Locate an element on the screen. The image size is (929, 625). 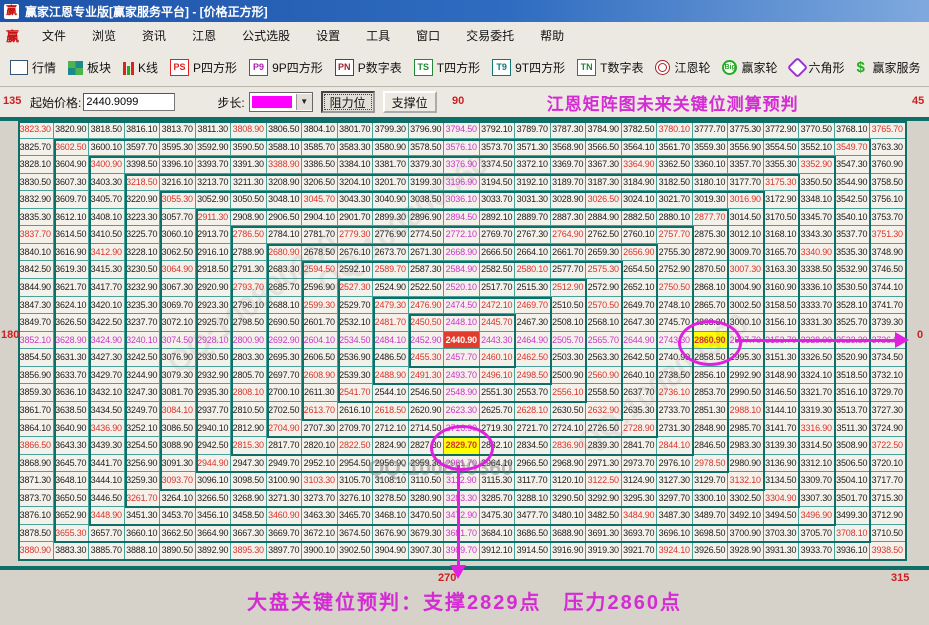
menu-item-3: 江恩 is located at coordinates (204, 35).